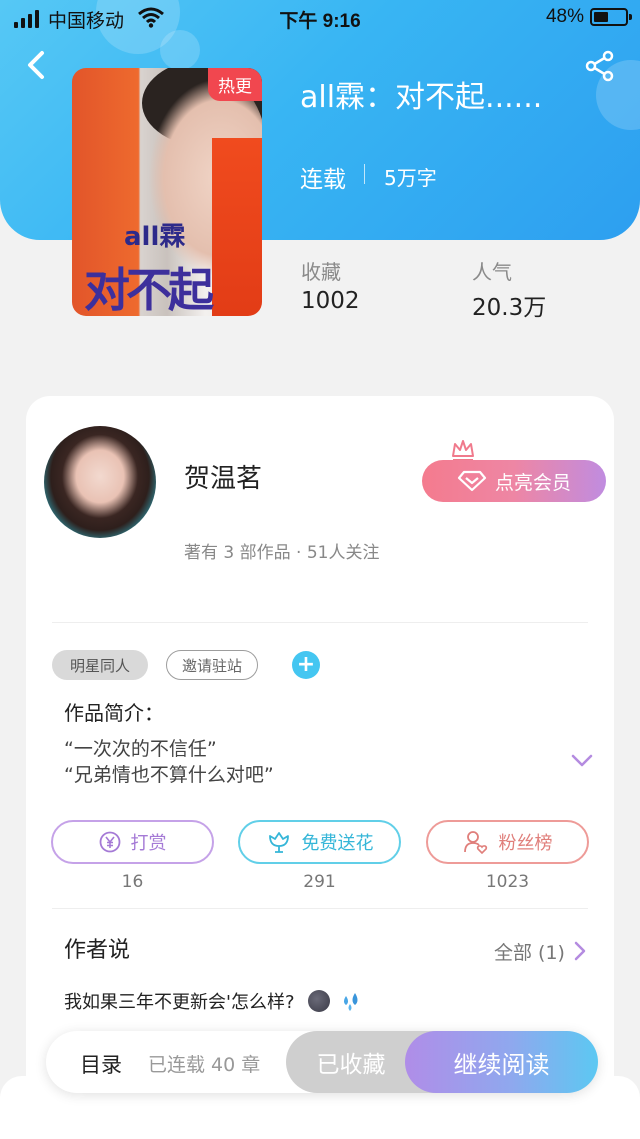 The height and width of the screenshot is (1139, 640). Describe the element at coordinates (149, 289) in the screenshot. I see `cover-title: 对不起` at that location.